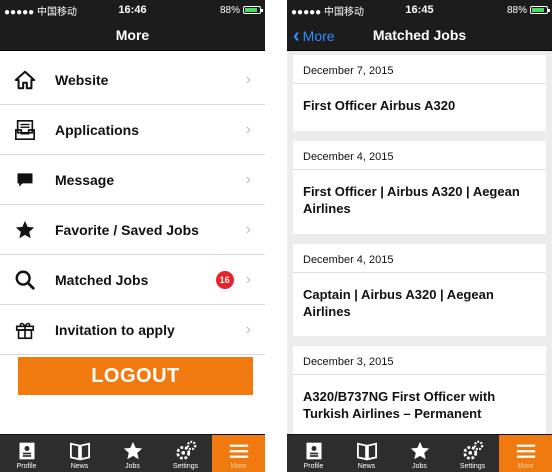 This screenshot has height=472, width=552. I want to click on search-icon, so click(25, 280).